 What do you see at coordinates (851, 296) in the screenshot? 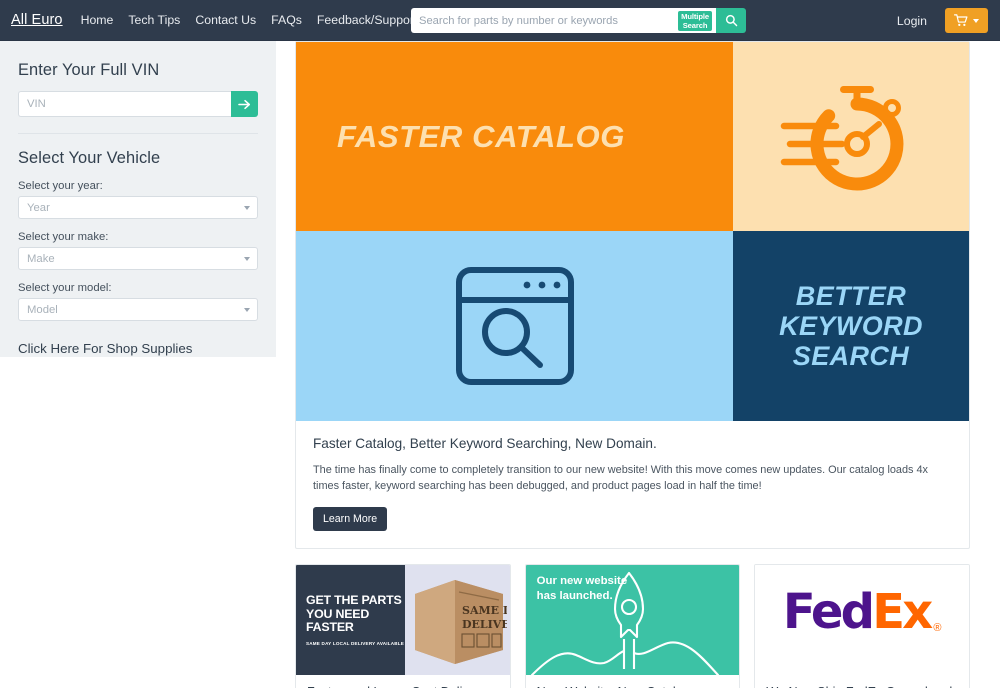
I see `hero-navy-line1: BETTER` at bounding box center [851, 296].